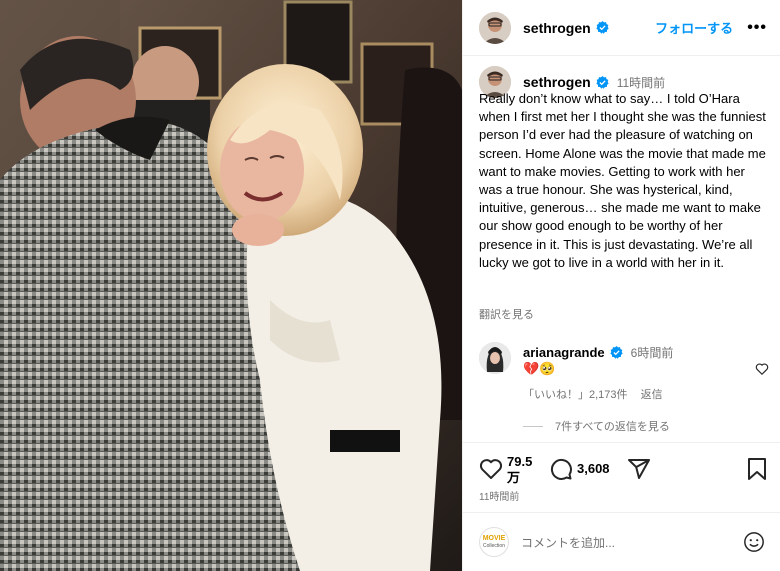  Describe the element at coordinates (533, 426) in the screenshot. I see `replies-divider` at that location.